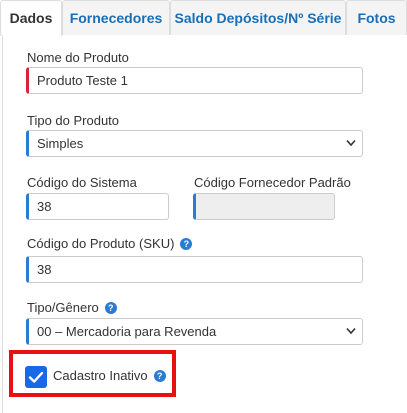 Image resolution: width=407 pixels, height=413 pixels. What do you see at coordinates (116, 17) in the screenshot?
I see `tab-fornecedores: Fornecedores` at bounding box center [116, 17].